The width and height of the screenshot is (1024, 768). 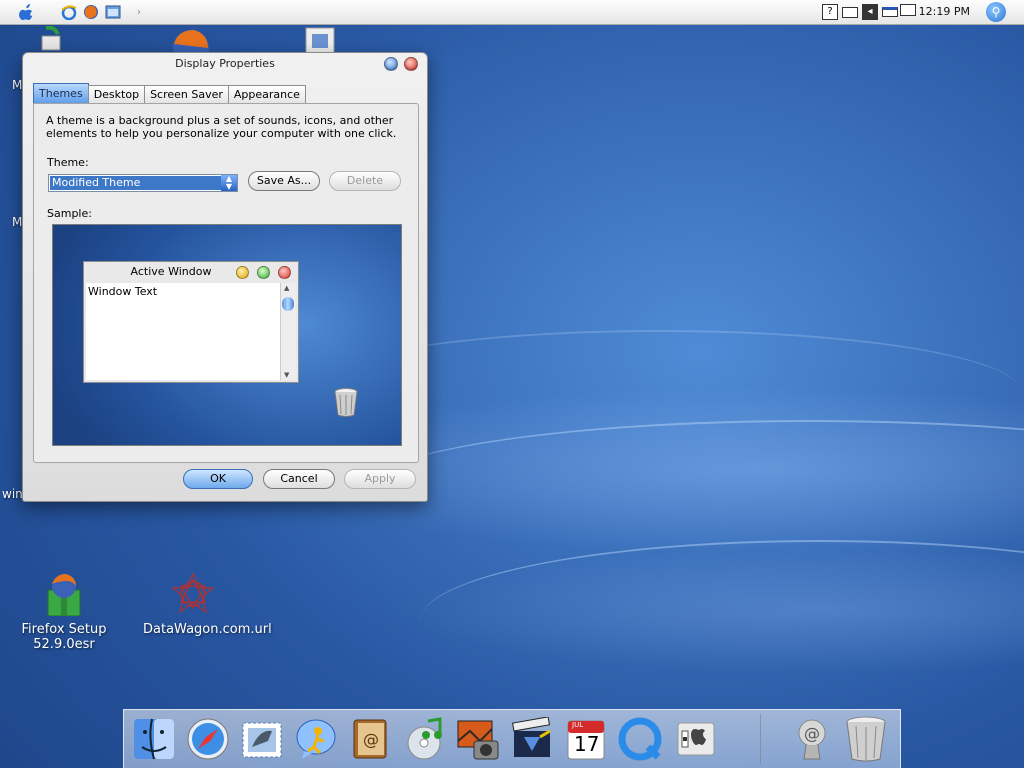 What do you see at coordinates (191, 40) in the screenshot?
I see `desktop-icon-partial-firefox` at bounding box center [191, 40].